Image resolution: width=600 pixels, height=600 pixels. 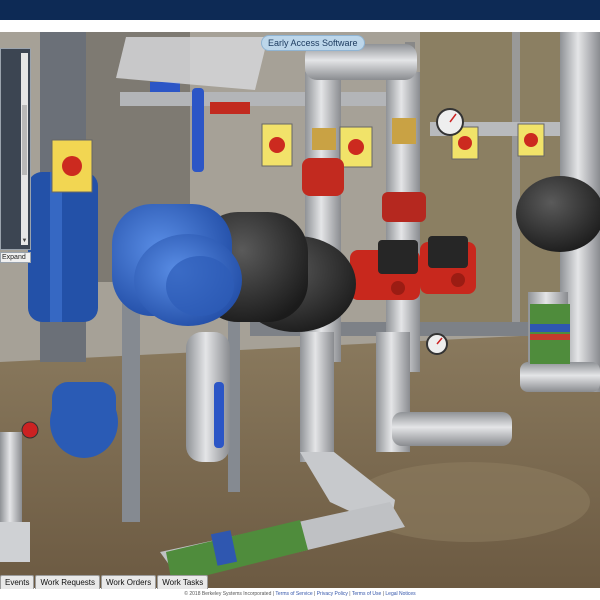 What do you see at coordinates (15, 149) in the screenshot?
I see `side-panel: ▲ ▼` at bounding box center [15, 149].